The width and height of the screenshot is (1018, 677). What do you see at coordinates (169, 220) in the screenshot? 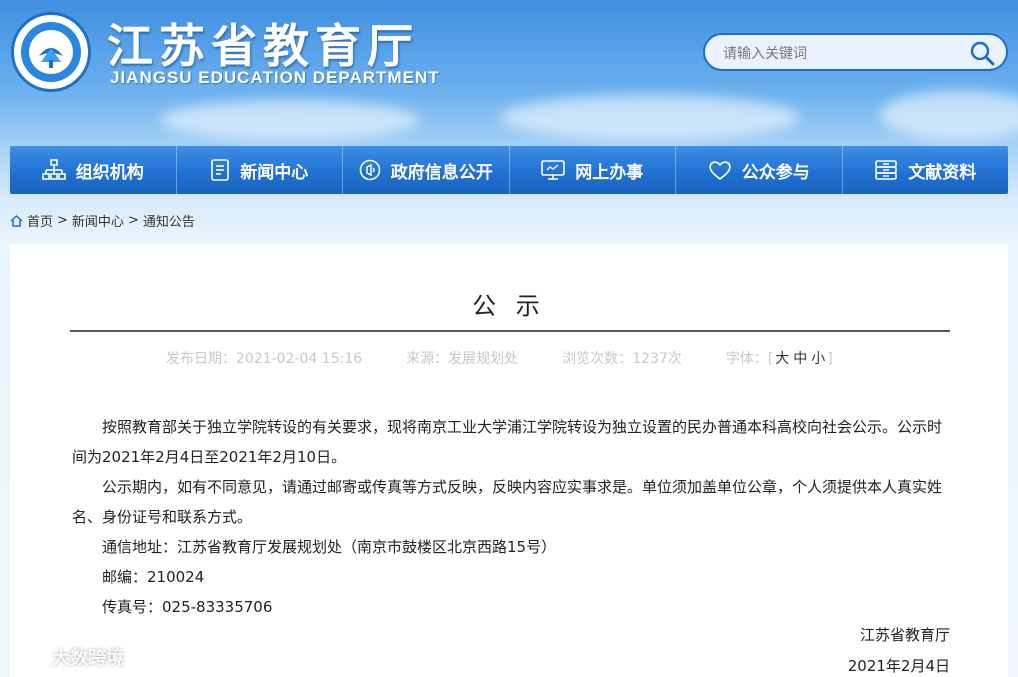
I see `breadcrumb-notices: 通知公告` at bounding box center [169, 220].